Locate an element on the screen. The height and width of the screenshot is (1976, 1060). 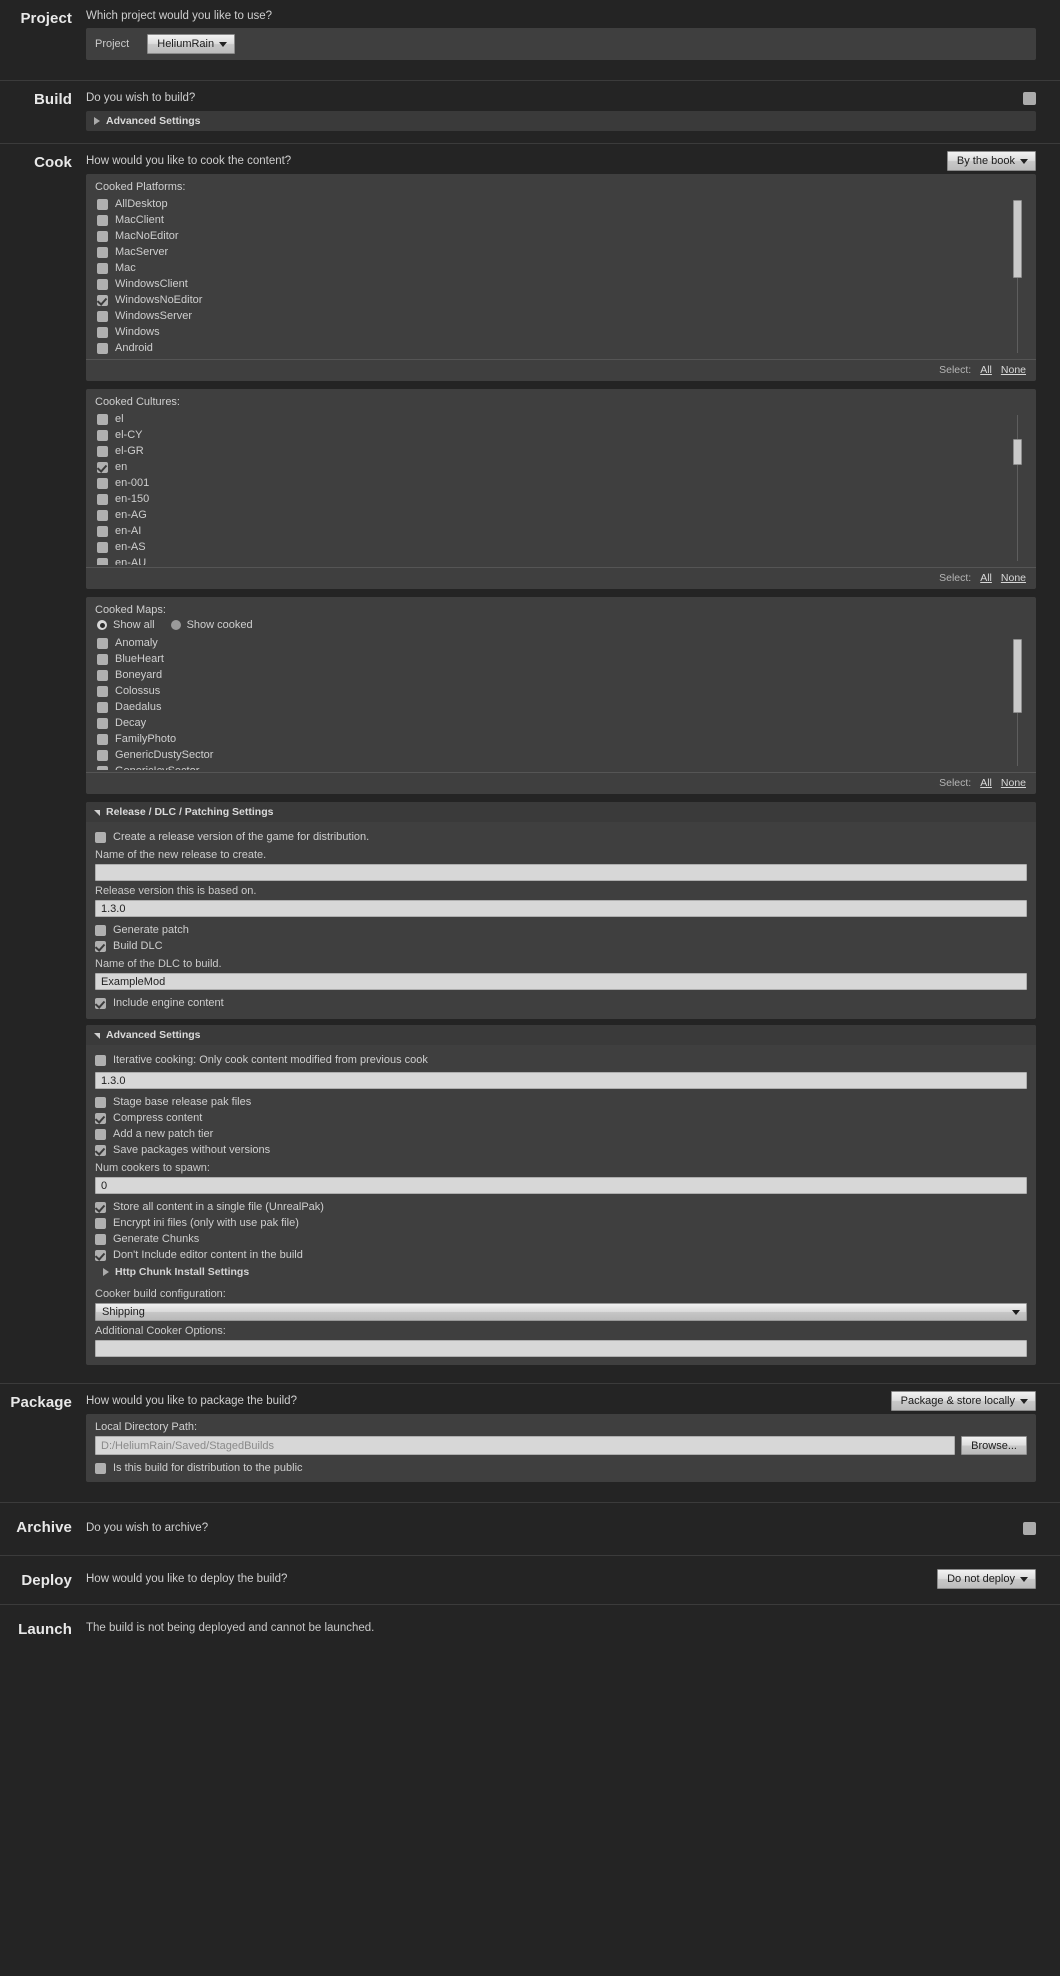
cooked-map-item: BlueHeart is located at coordinates (562, 659).